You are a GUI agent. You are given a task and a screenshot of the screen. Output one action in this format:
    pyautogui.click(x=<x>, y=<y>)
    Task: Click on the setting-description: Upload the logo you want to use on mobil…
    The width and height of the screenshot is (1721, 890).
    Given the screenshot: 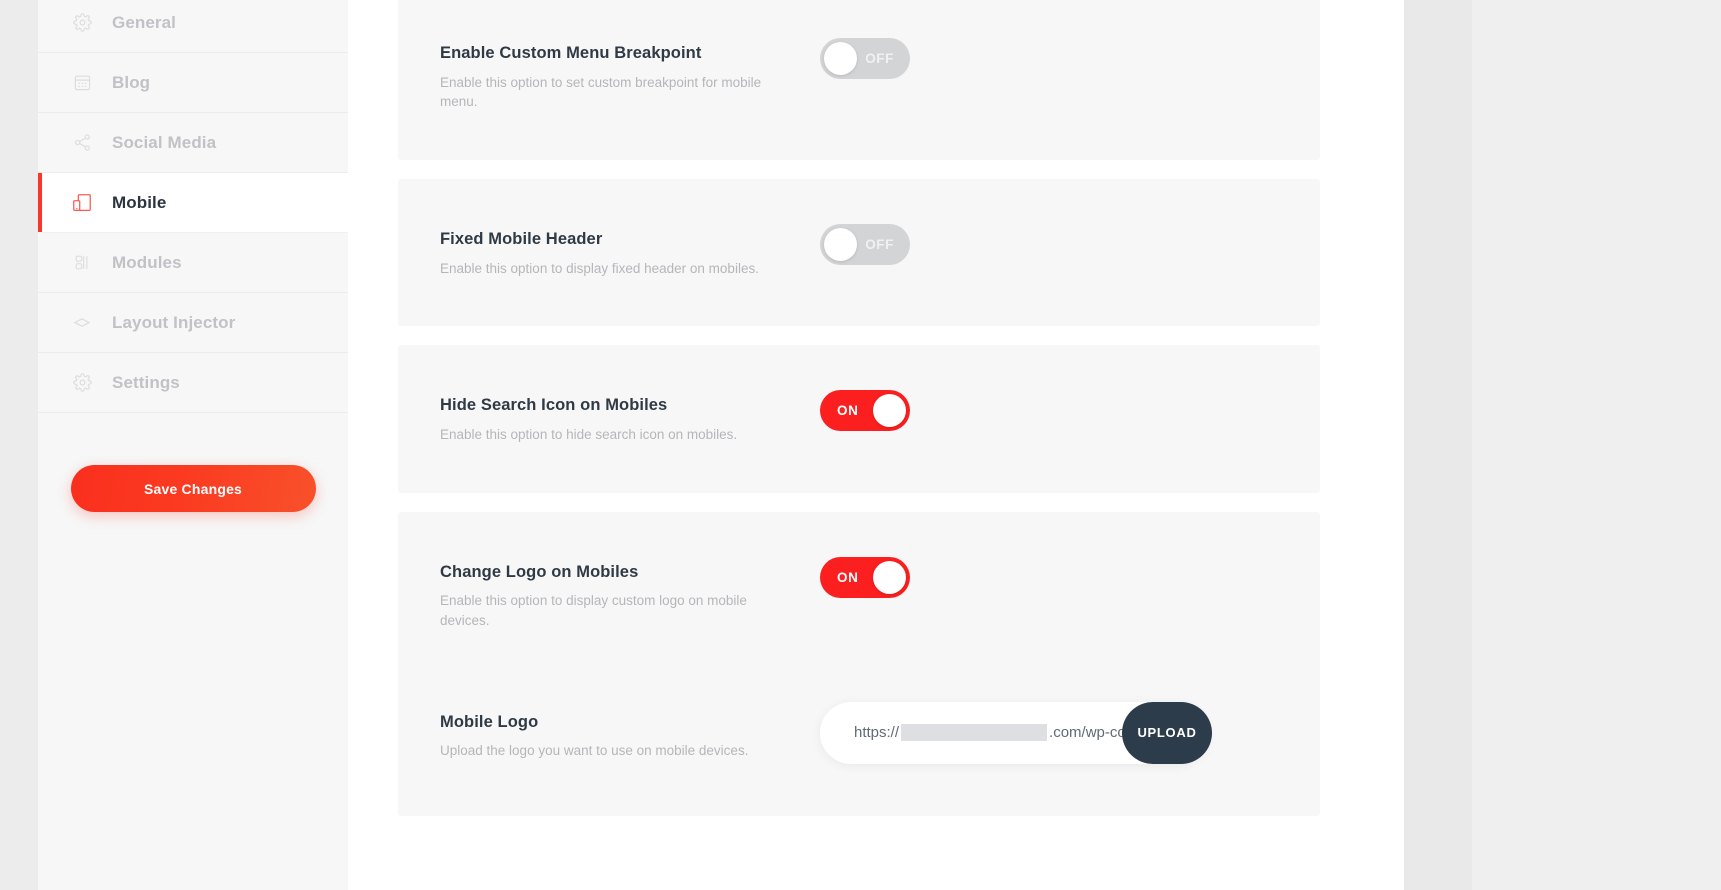 What is the action you would take?
    pyautogui.click(x=594, y=751)
    